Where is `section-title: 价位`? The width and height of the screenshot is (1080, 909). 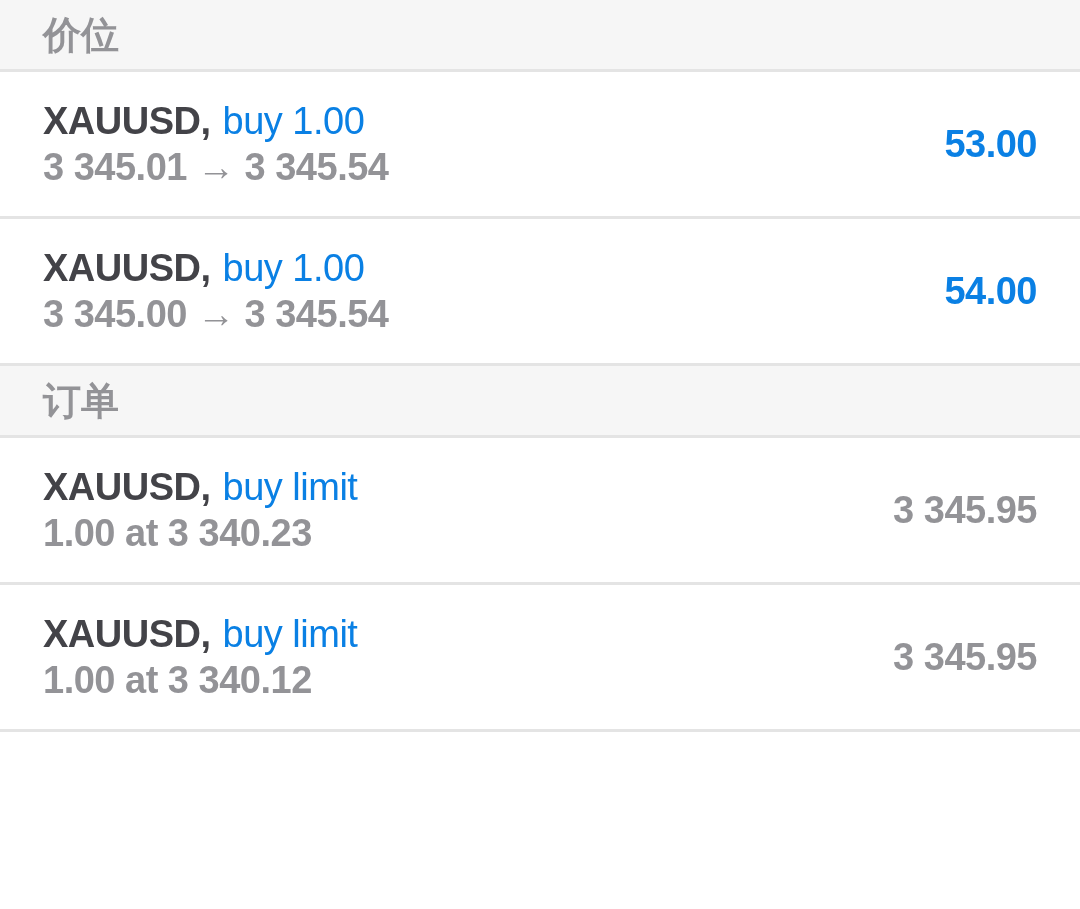
section-title: 价位 is located at coordinates (81, 35).